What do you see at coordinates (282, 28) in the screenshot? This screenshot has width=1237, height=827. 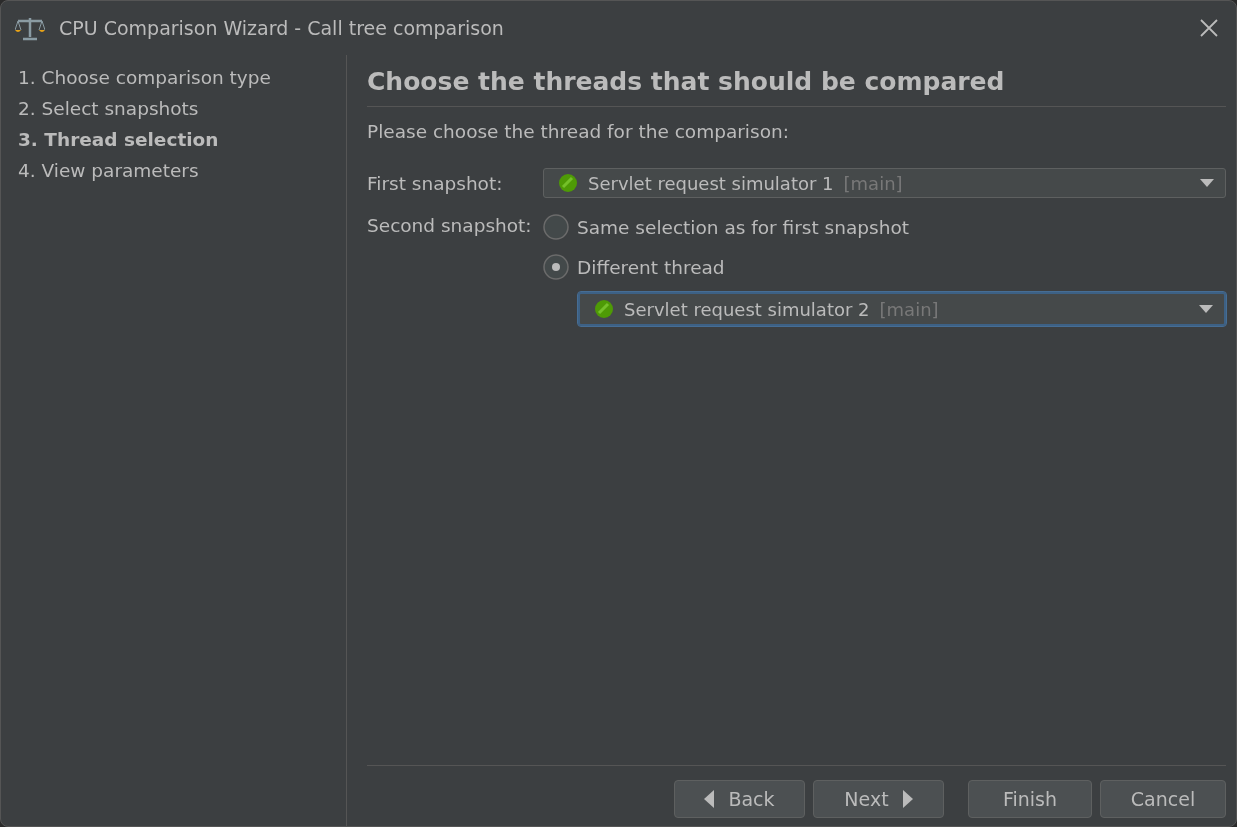 I see `window-title: CPU Comparison Wizard - Call tree comparison` at bounding box center [282, 28].